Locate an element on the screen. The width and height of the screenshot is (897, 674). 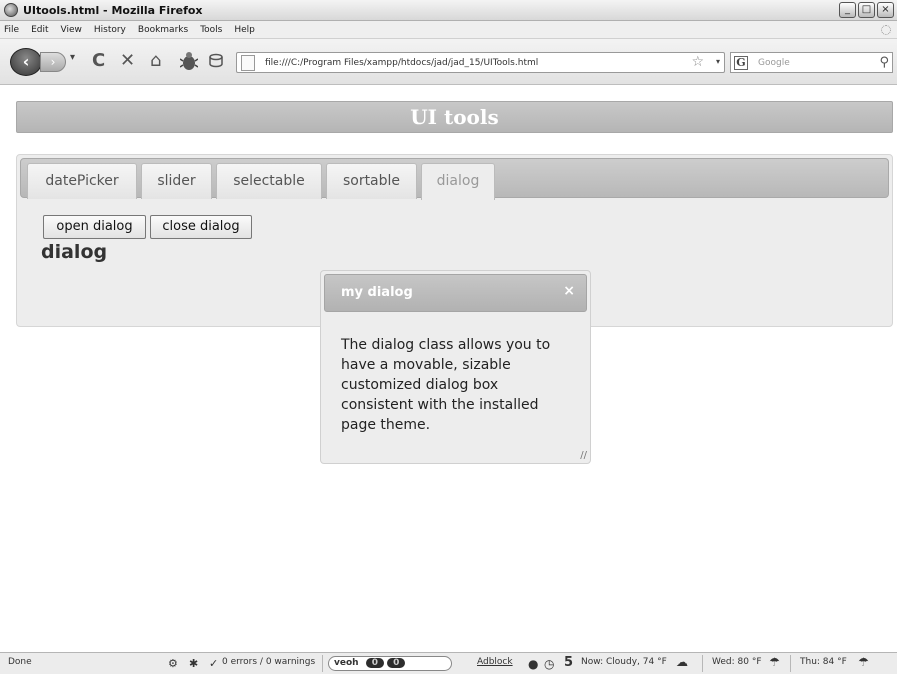
window-controls: _ □ × is located at coordinates (866, 10).